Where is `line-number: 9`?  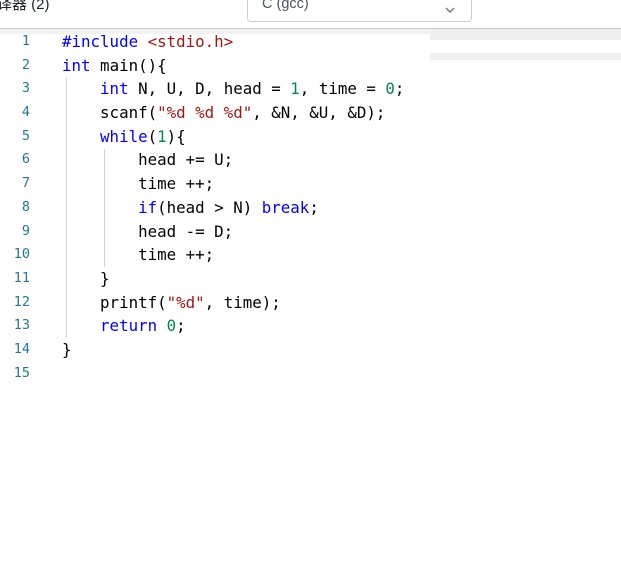 line-number: 9 is located at coordinates (25, 230).